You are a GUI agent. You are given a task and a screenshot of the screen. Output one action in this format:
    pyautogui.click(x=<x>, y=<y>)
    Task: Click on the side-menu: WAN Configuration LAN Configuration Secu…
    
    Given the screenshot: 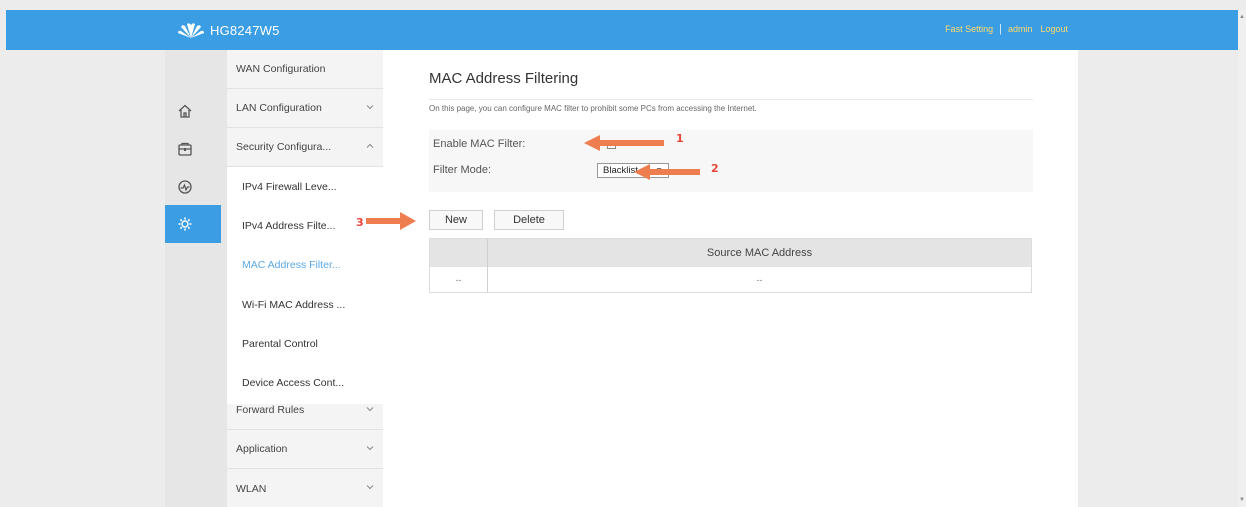 What is the action you would take?
    pyautogui.click(x=305, y=278)
    